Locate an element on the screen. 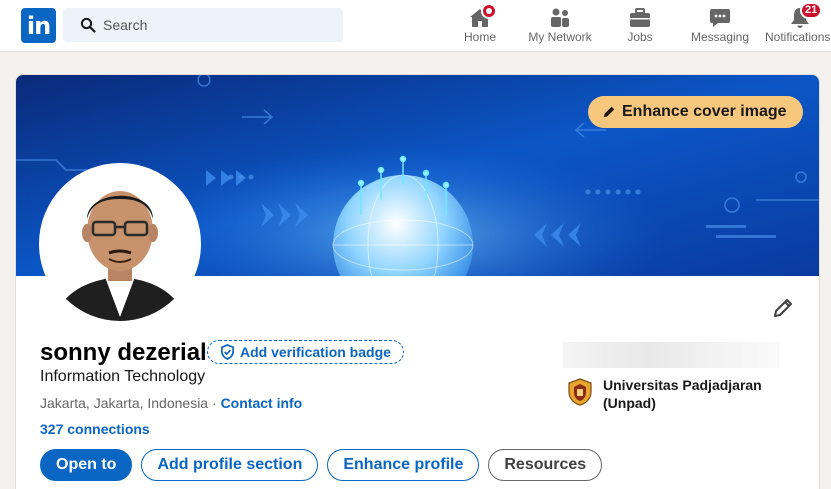 Image resolution: width=831 pixels, height=489 pixels. enhance-profile-button: Enhance profile is located at coordinates (403, 465).